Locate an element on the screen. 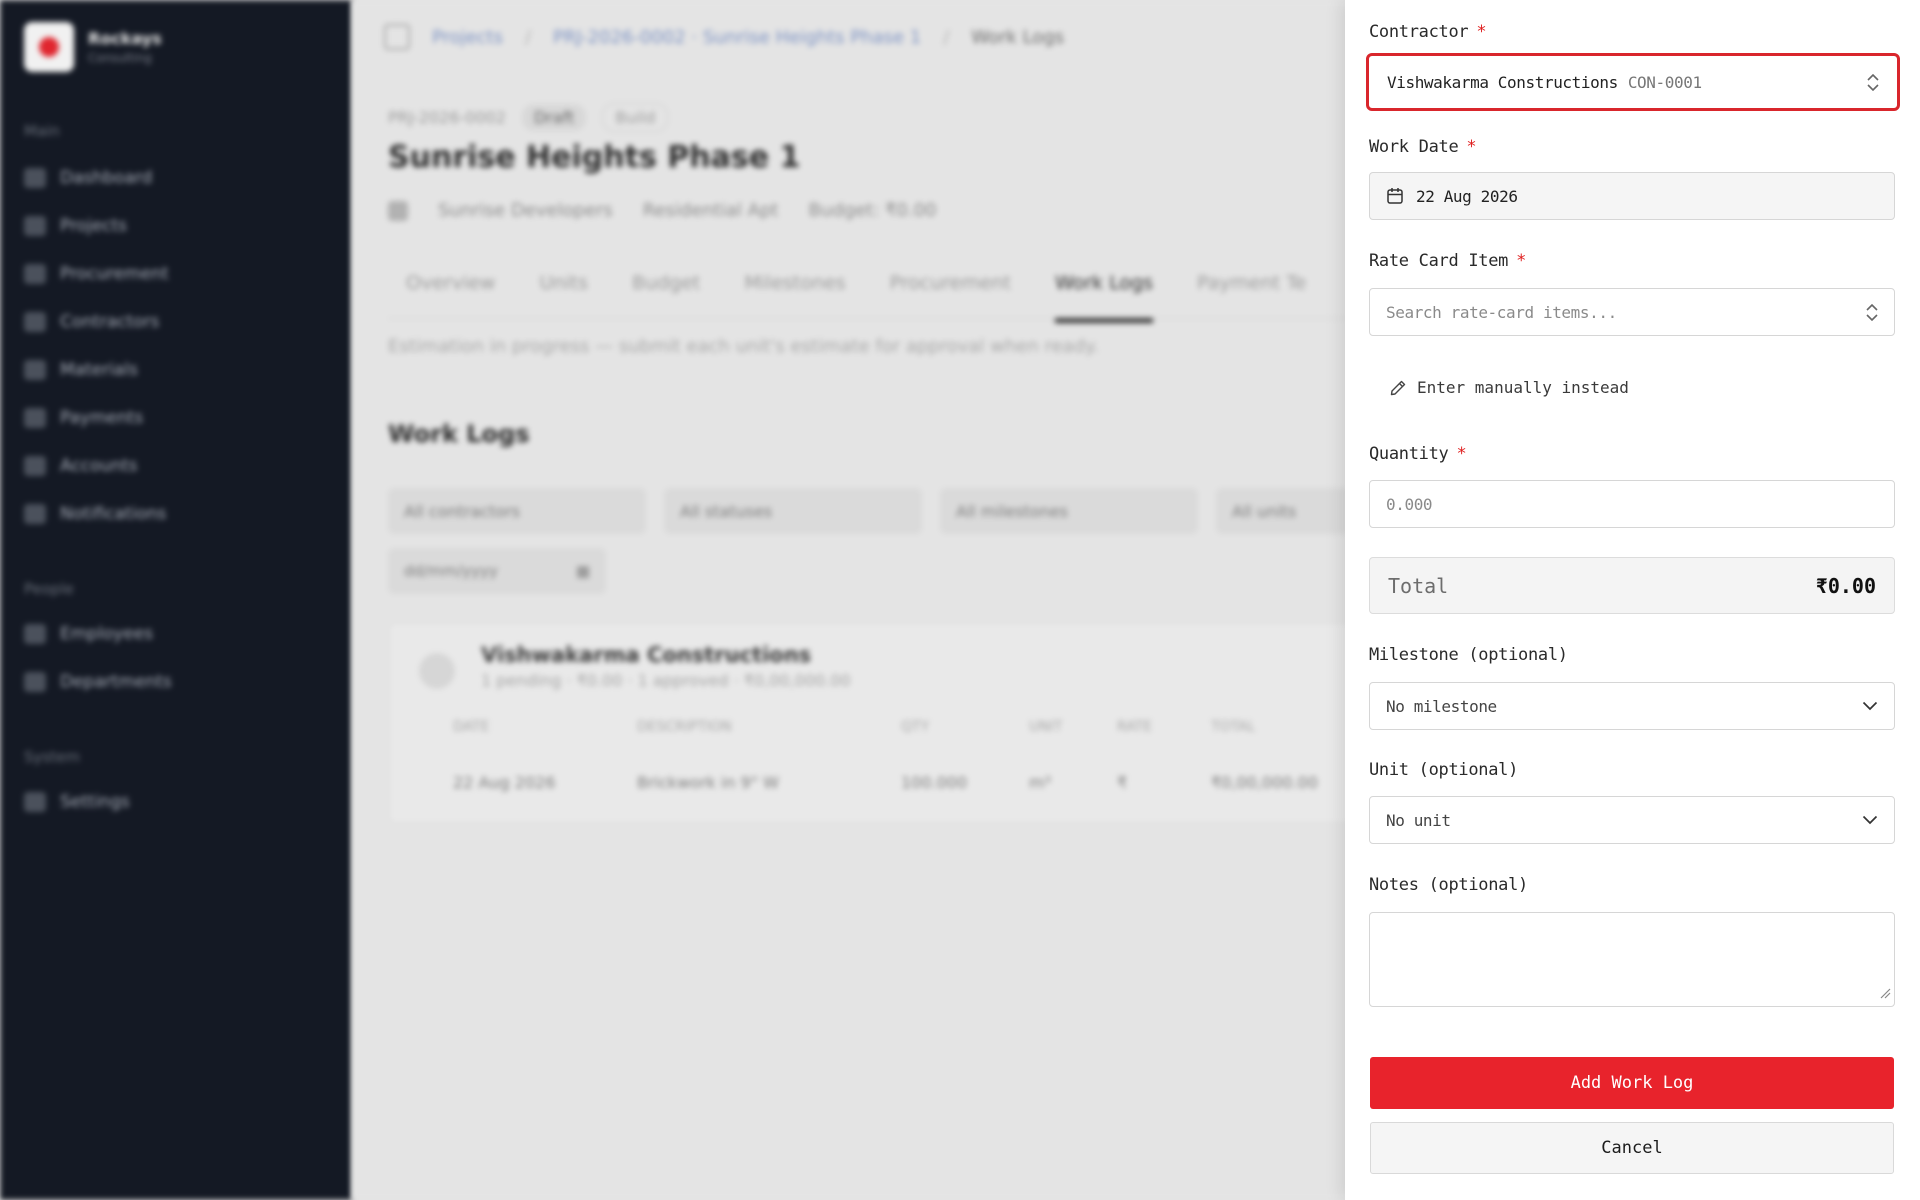  sidebar-item-settings: Settings is located at coordinates (77, 802).